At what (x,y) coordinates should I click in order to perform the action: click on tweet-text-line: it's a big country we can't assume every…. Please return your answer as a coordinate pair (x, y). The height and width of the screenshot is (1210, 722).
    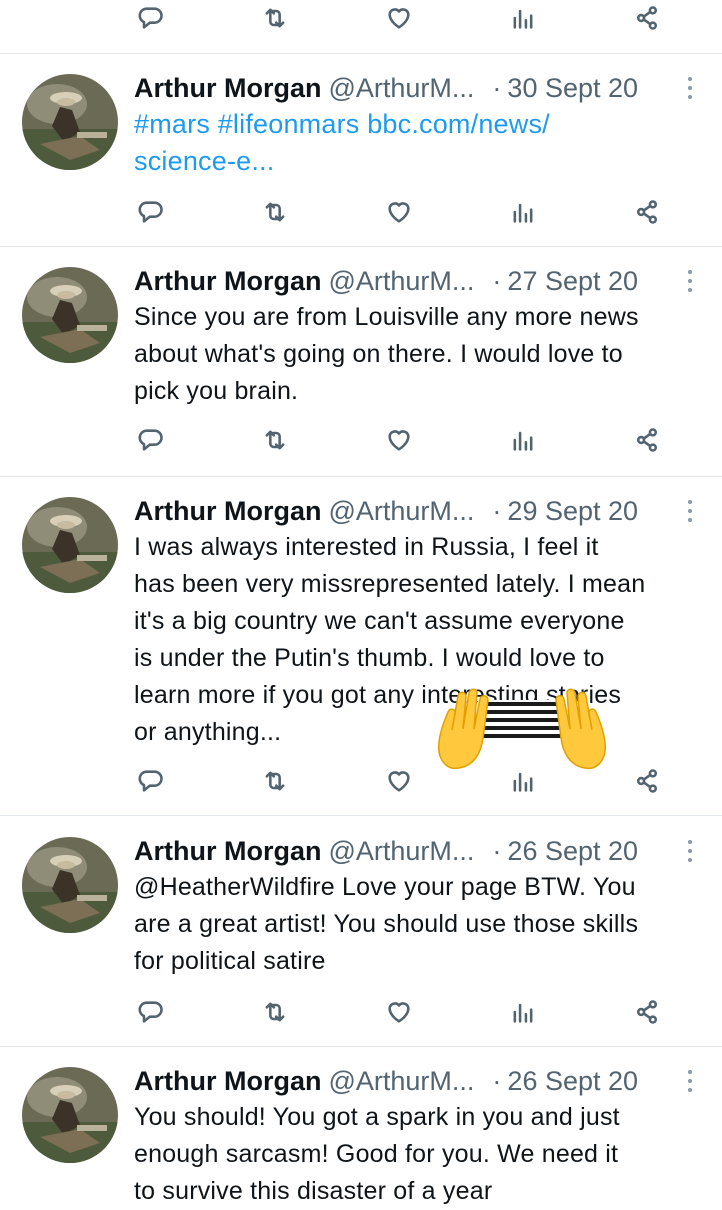
    Looking at the image, I should click on (379, 621).